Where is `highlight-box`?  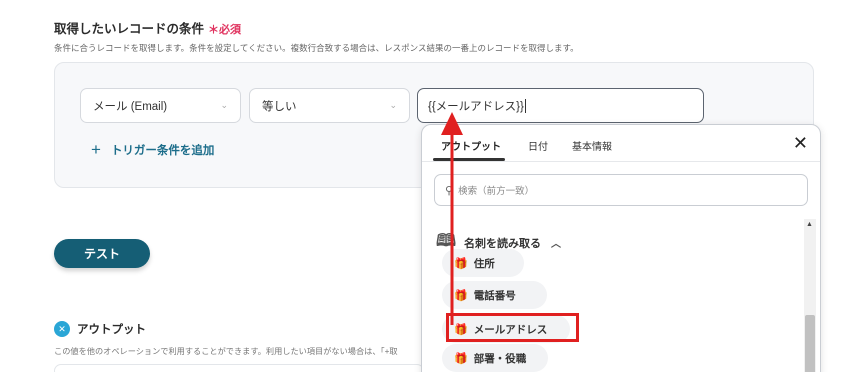 highlight-box is located at coordinates (512, 327).